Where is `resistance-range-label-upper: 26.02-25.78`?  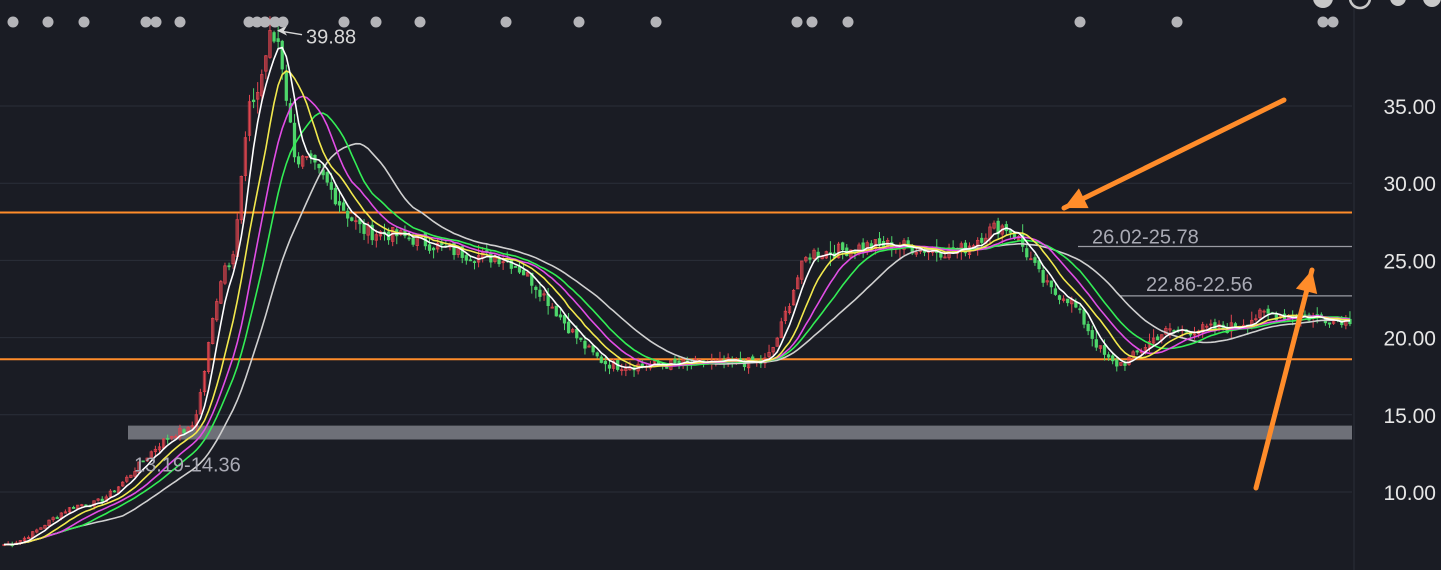
resistance-range-label-upper: 26.02-25.78 is located at coordinates (1145, 238).